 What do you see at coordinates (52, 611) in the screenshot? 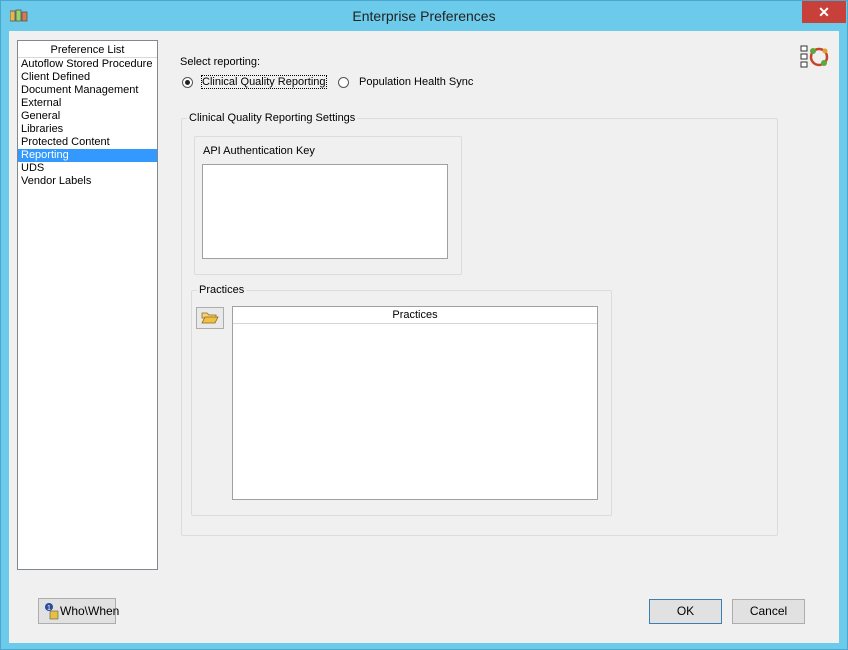
I see `who-when-icon: 1` at bounding box center [52, 611].